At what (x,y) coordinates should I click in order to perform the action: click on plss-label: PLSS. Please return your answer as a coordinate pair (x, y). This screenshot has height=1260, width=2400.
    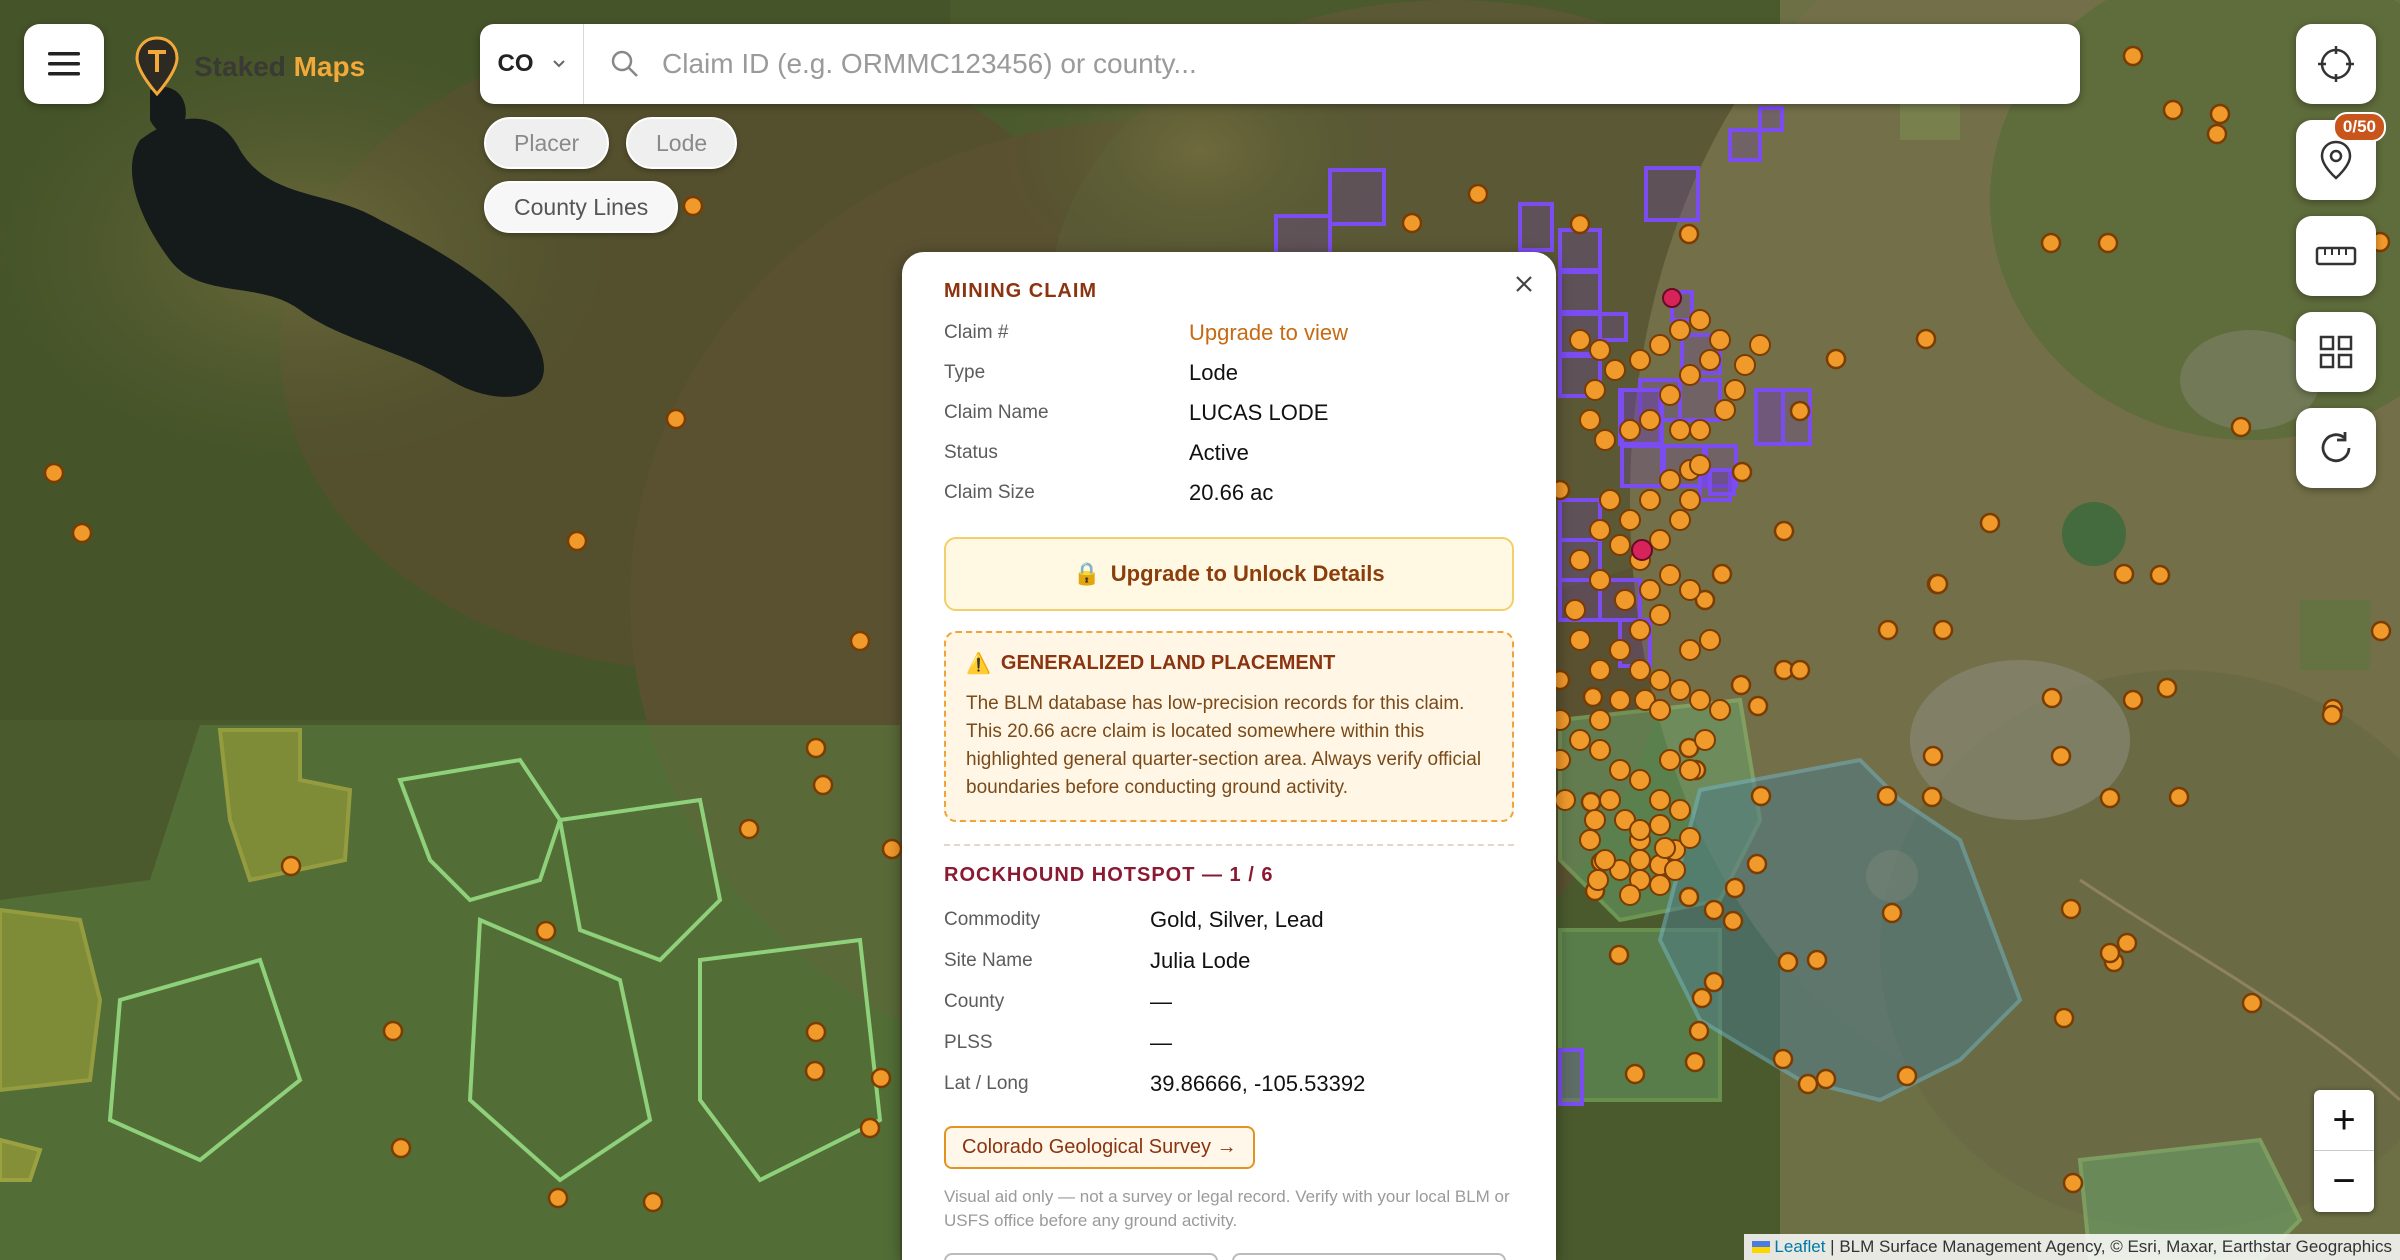
    Looking at the image, I should click on (968, 1042).